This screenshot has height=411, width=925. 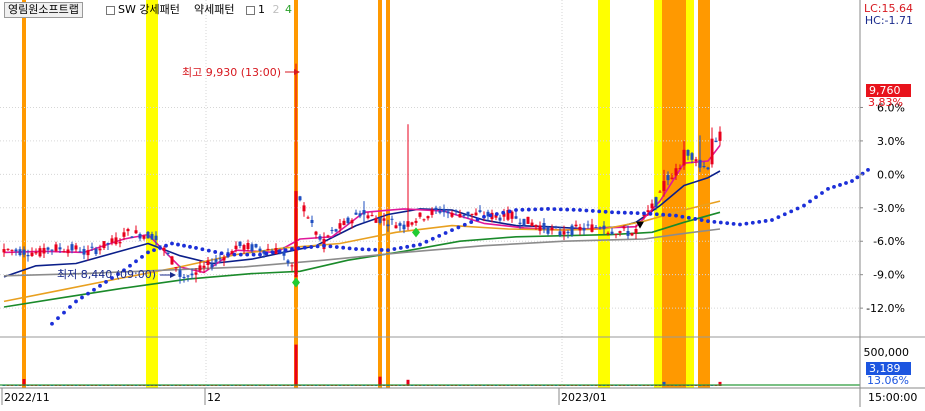 What do you see at coordinates (261, 9) in the screenshot?
I see `page-1: 1` at bounding box center [261, 9].